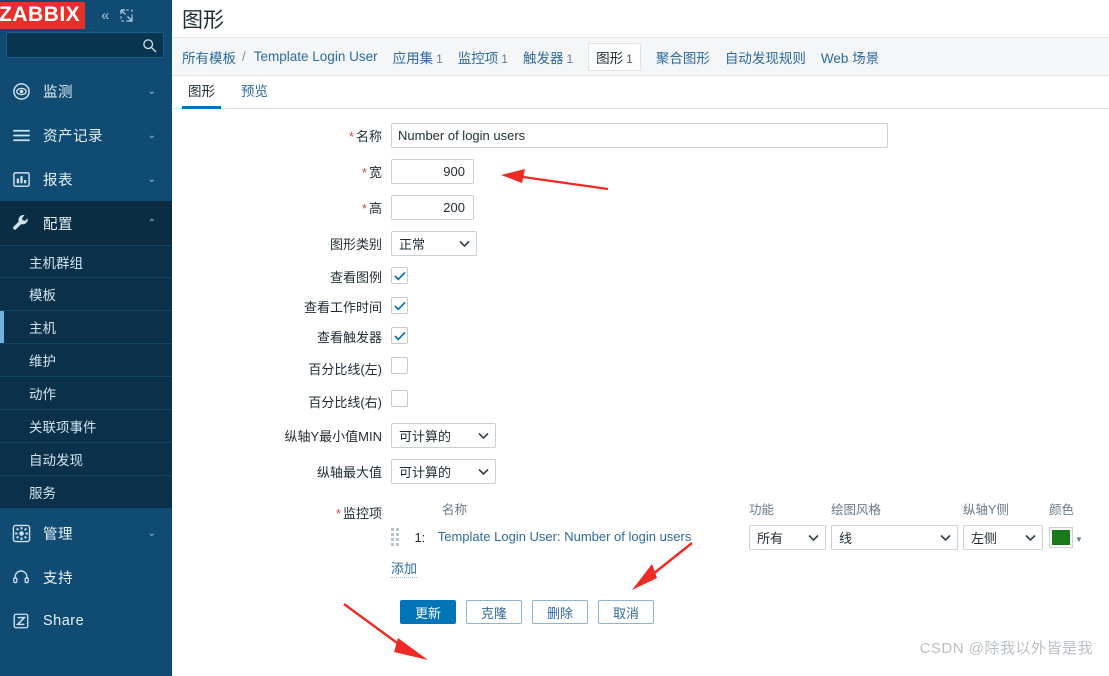 This screenshot has height=676, width=1109. I want to click on item-yaxis-side-select: 左侧, so click(1003, 537).